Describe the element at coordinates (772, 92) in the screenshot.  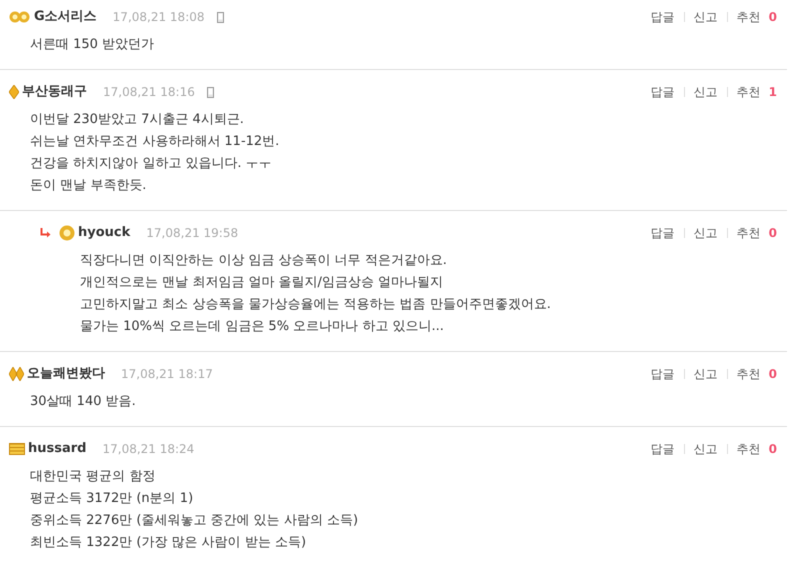
I see `recommend-count: 1` at that location.